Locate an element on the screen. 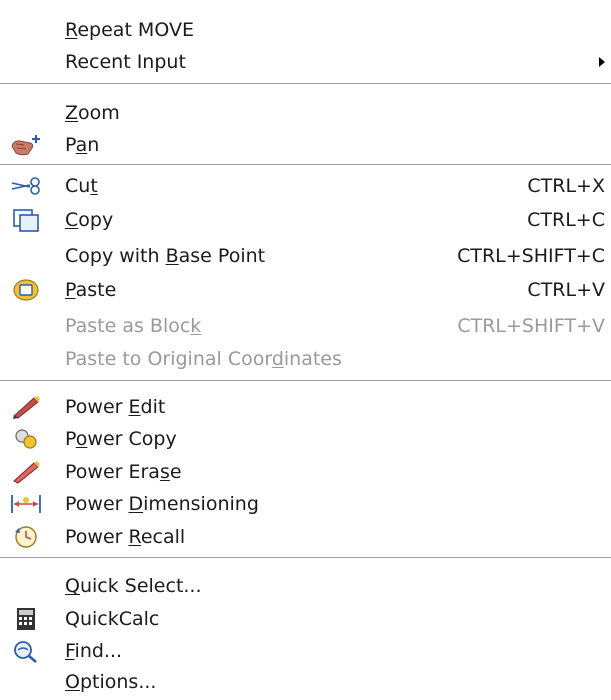 Image resolution: width=611 pixels, height=700 pixels. power-recall-icon is located at coordinates (26, 537).